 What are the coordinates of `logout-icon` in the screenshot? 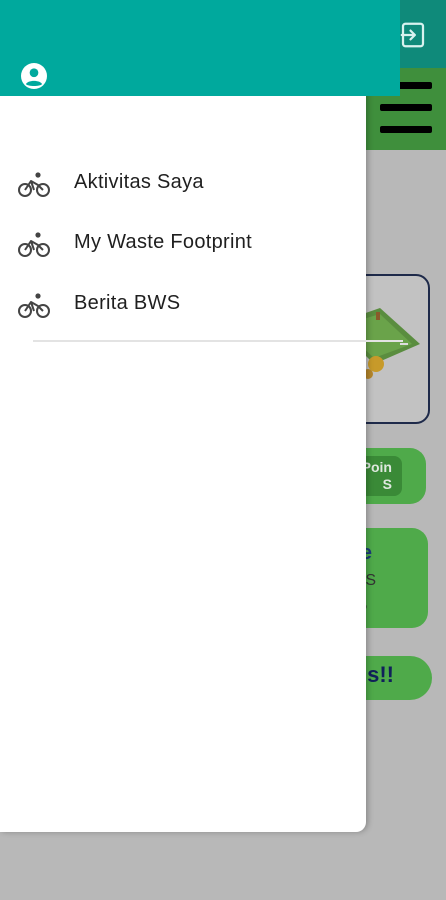 It's located at (413, 35).